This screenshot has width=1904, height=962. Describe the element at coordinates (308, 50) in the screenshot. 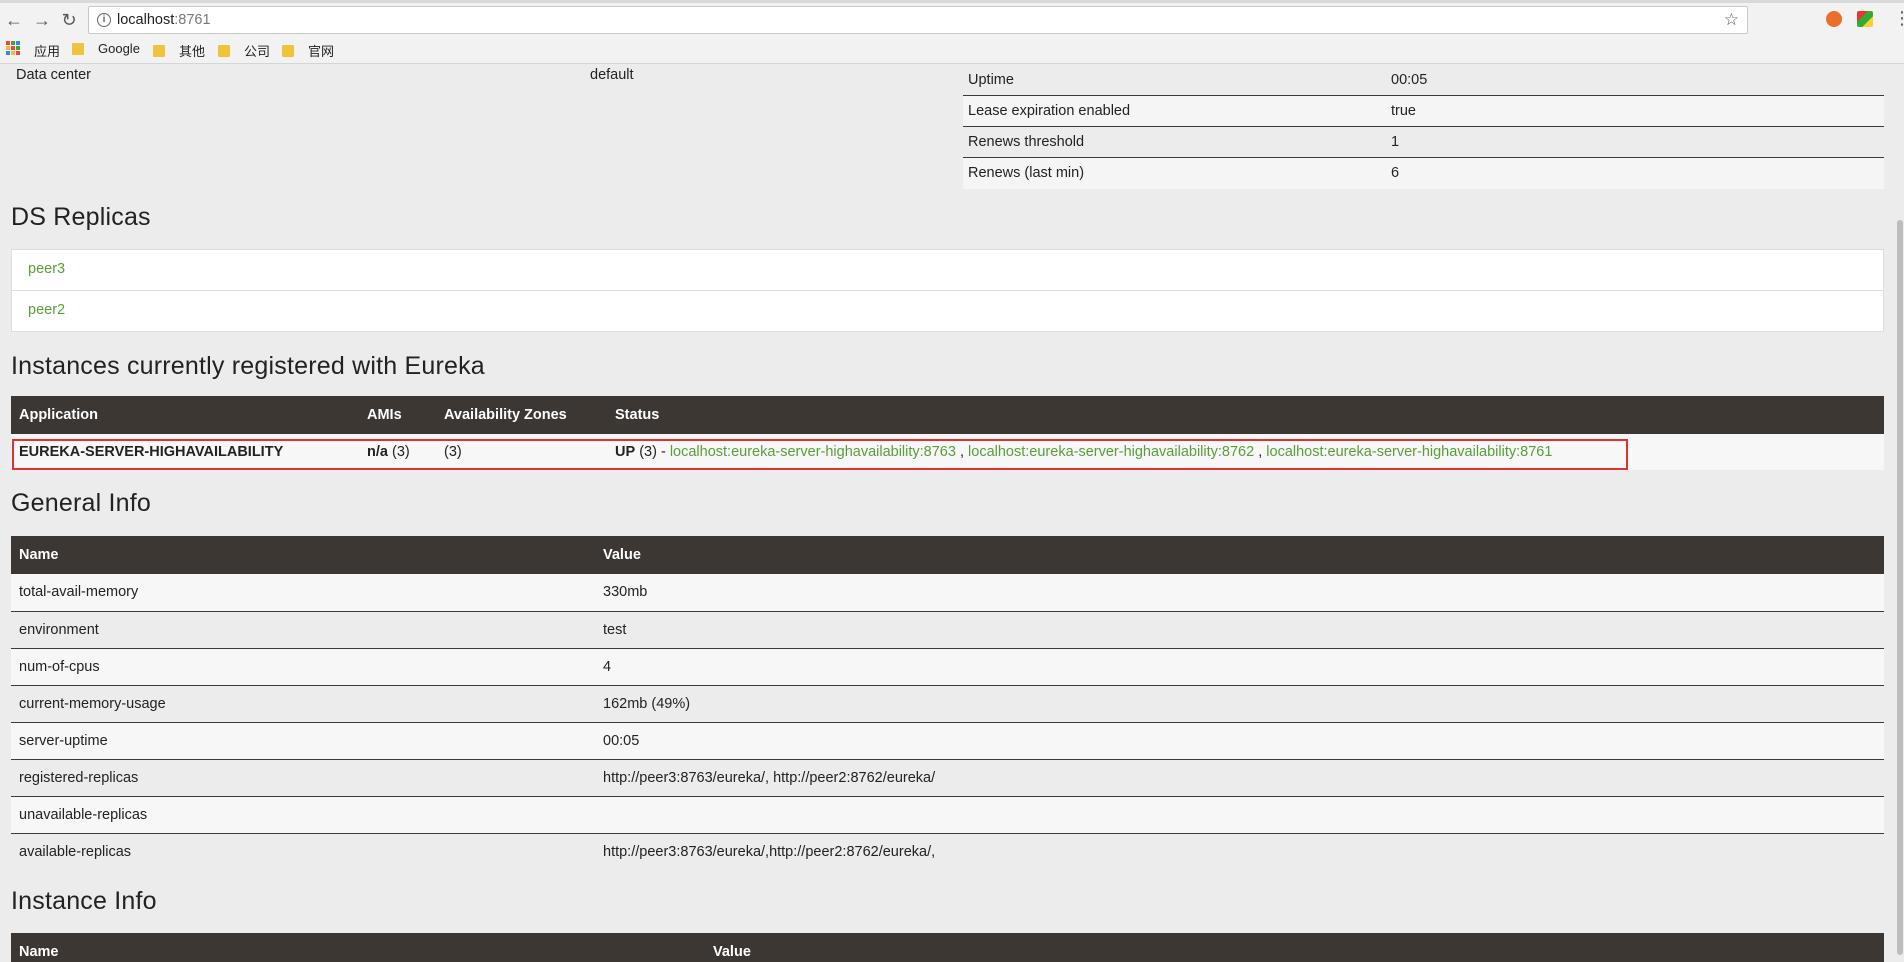

I see `bookmark-official: 官网` at that location.